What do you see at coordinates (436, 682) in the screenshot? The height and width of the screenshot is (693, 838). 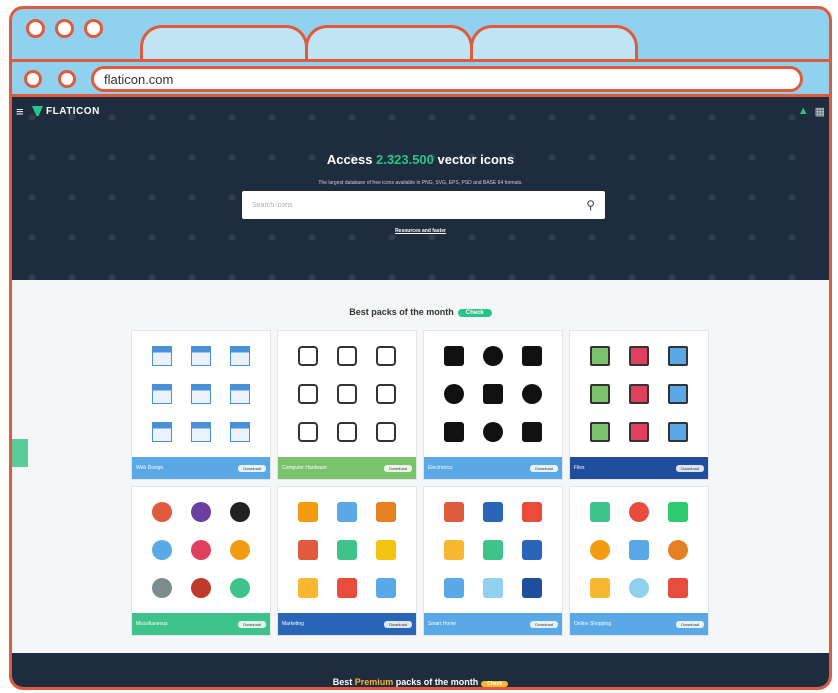 I see `premium-title-suffix: packs of the month` at bounding box center [436, 682].